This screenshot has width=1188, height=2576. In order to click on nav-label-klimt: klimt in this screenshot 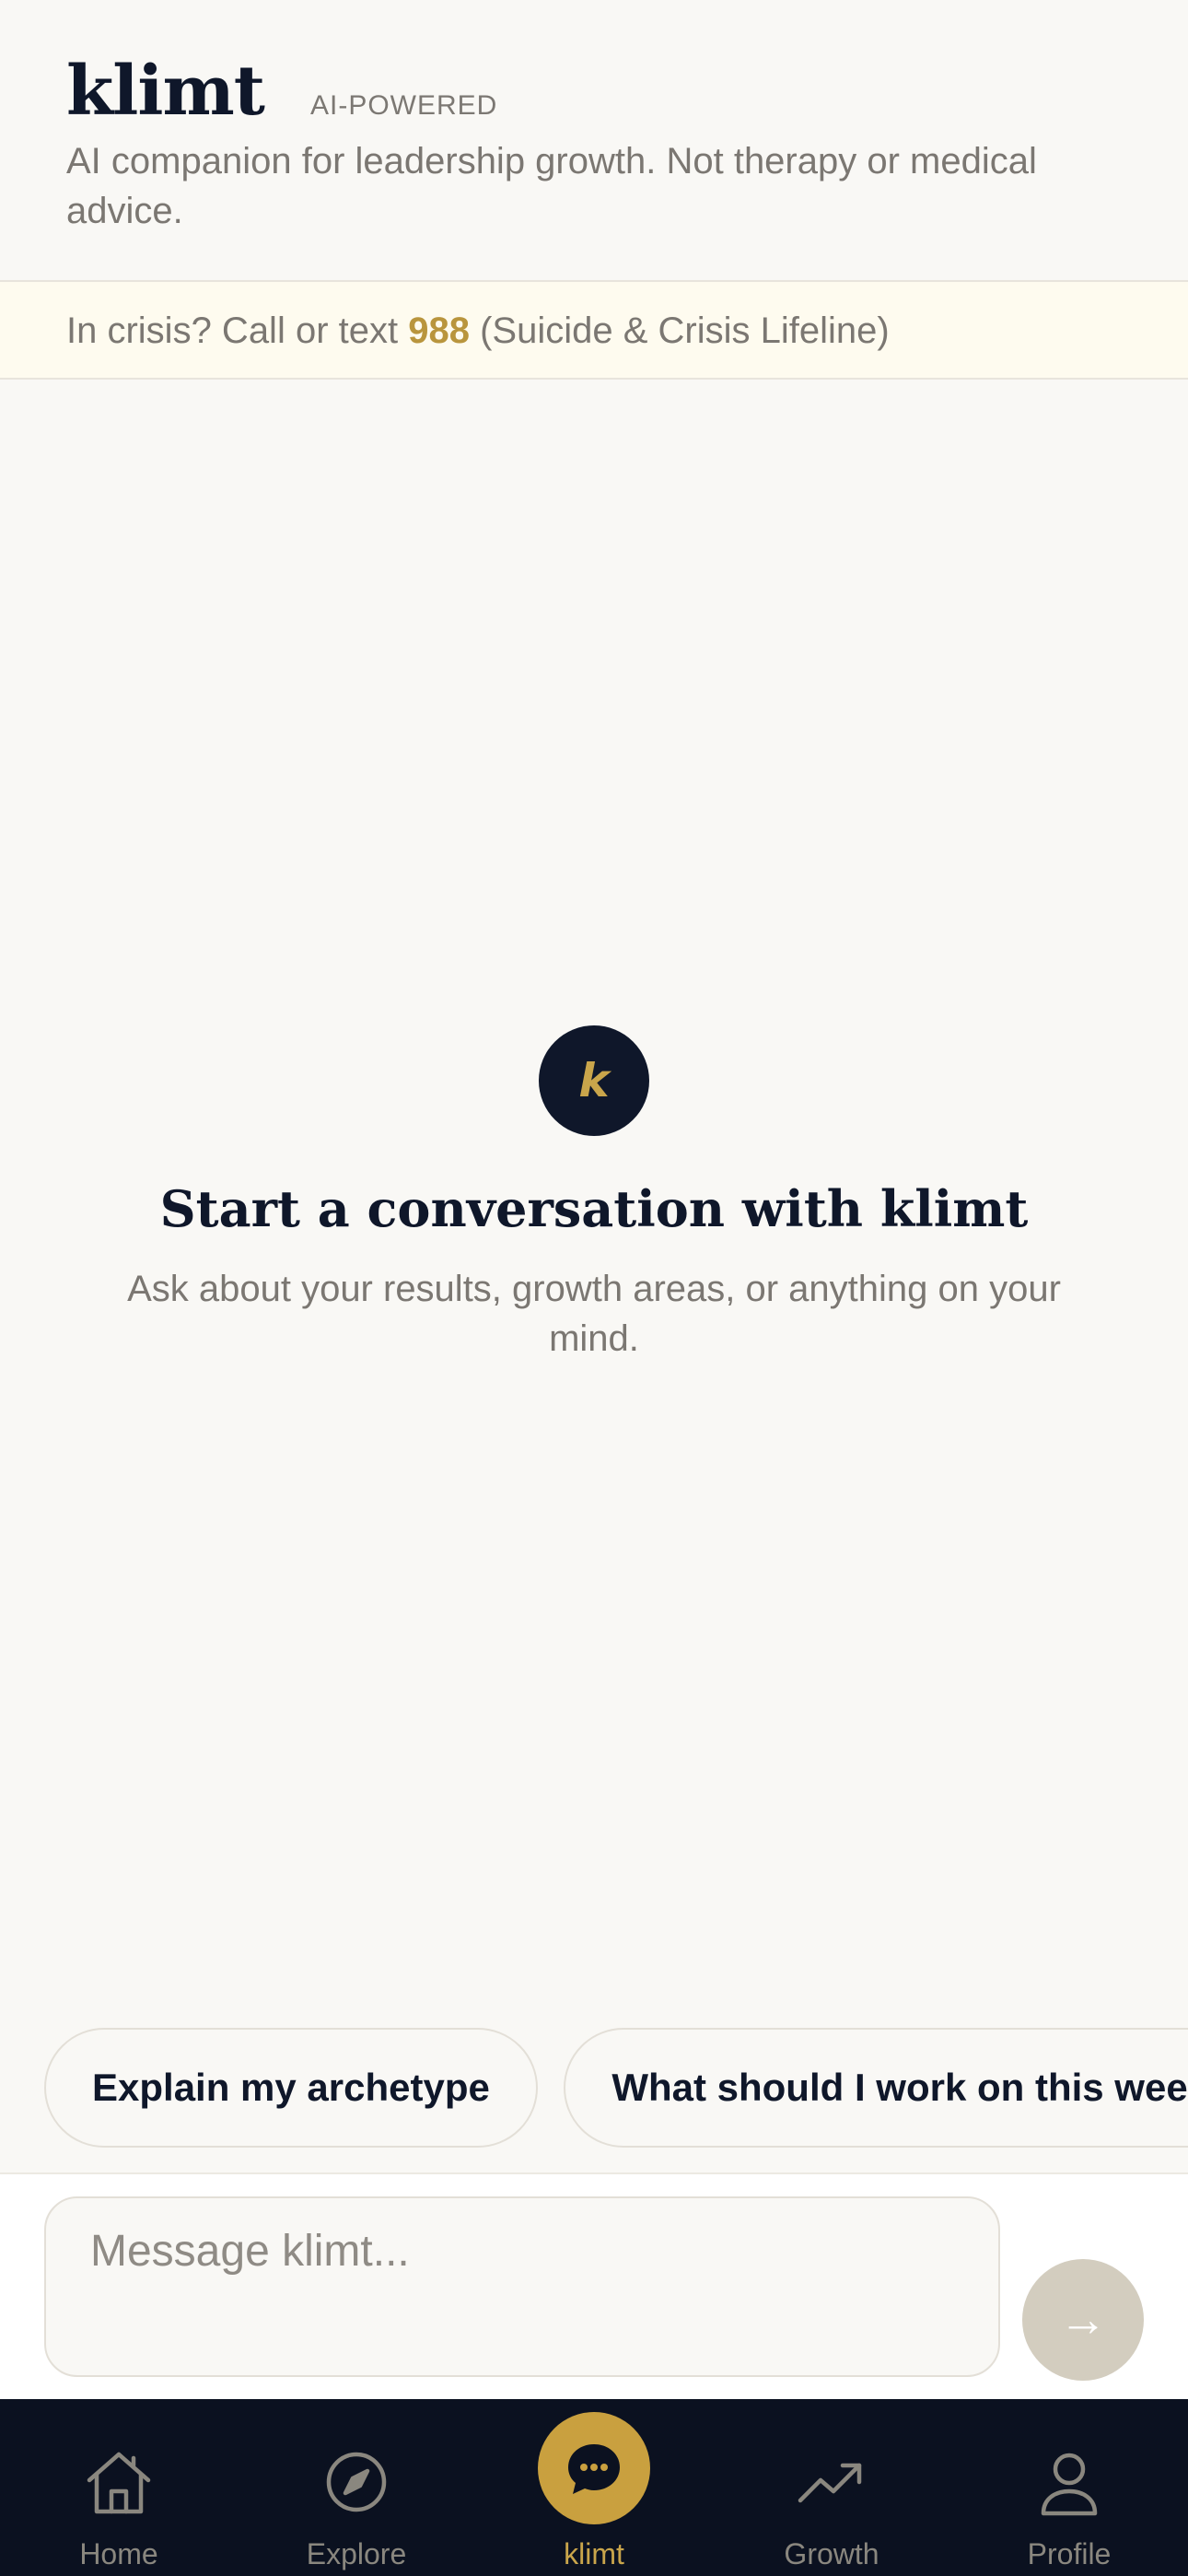, I will do `click(594, 2553)`.